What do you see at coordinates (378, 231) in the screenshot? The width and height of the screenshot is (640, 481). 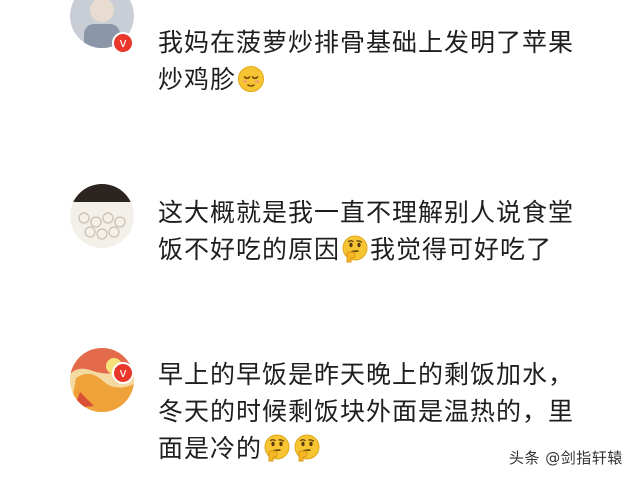 I see `comment-text: 这大概就是我一直不理解别人说食堂饭不好吃的原因 我觉得可好吃了` at bounding box center [378, 231].